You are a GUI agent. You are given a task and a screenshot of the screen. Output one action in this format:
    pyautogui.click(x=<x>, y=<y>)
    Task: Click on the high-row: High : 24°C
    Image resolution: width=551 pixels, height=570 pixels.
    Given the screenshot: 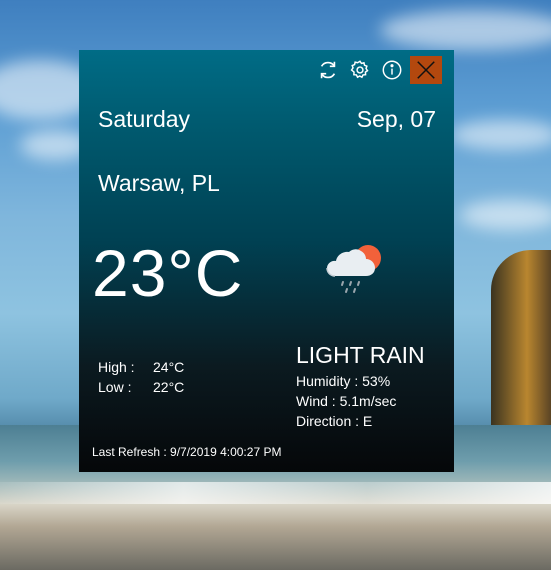 What is the action you would take?
    pyautogui.click(x=141, y=367)
    